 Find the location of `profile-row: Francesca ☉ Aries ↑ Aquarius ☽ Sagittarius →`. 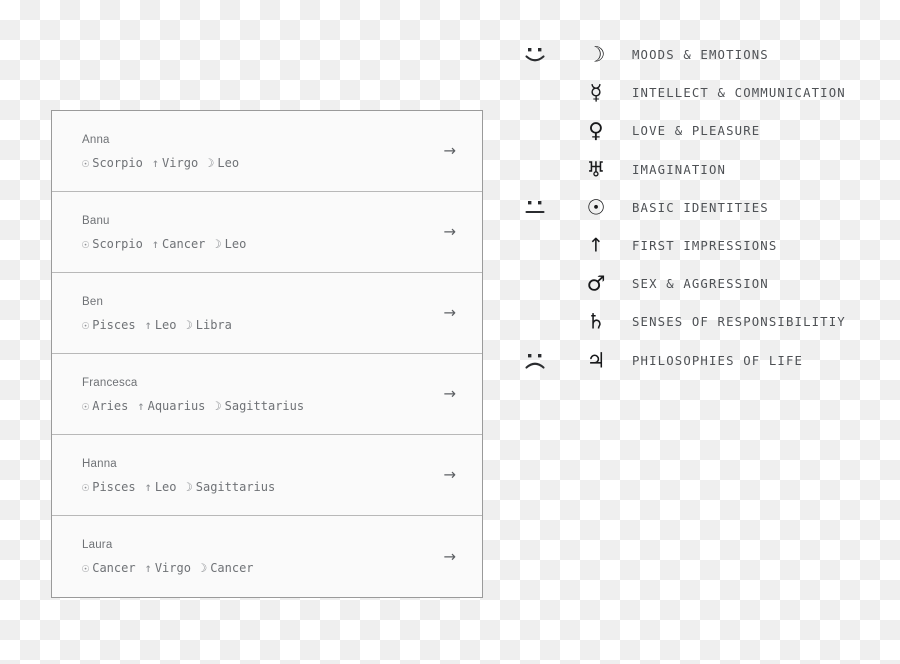

profile-row: Francesca ☉ Aries ↑ Aquarius ☽ Sagittarius → is located at coordinates (267, 394).